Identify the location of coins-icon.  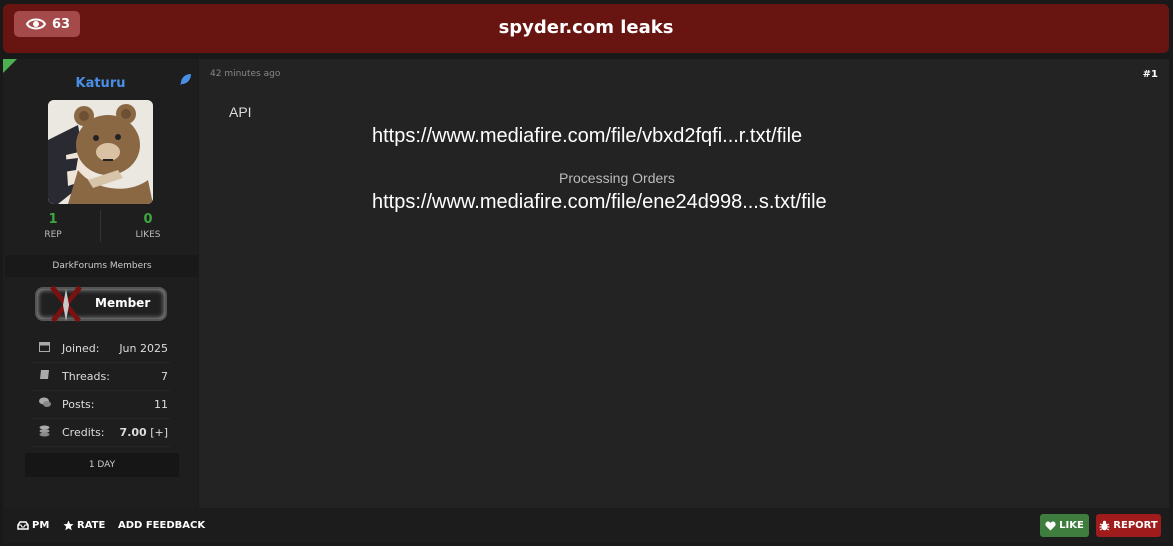
(44, 431).